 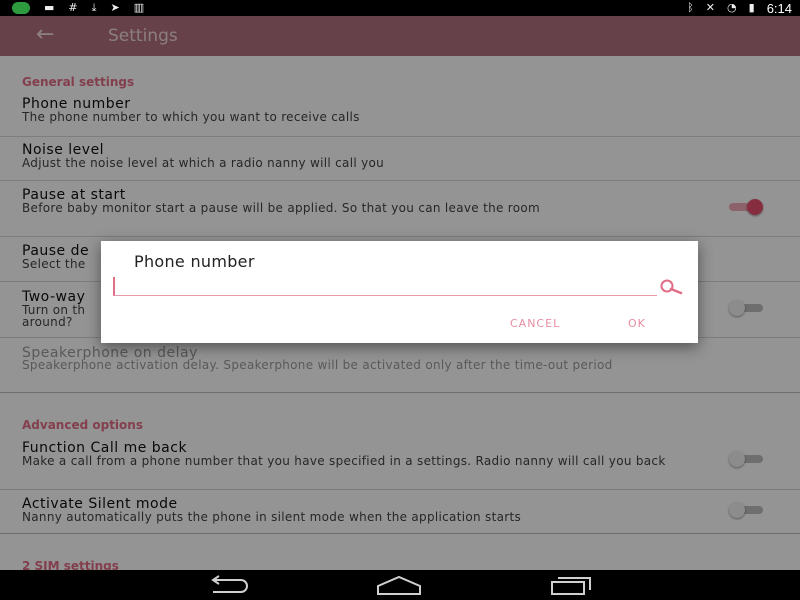 What do you see at coordinates (779, 8) in the screenshot?
I see `status-time: 6:14` at bounding box center [779, 8].